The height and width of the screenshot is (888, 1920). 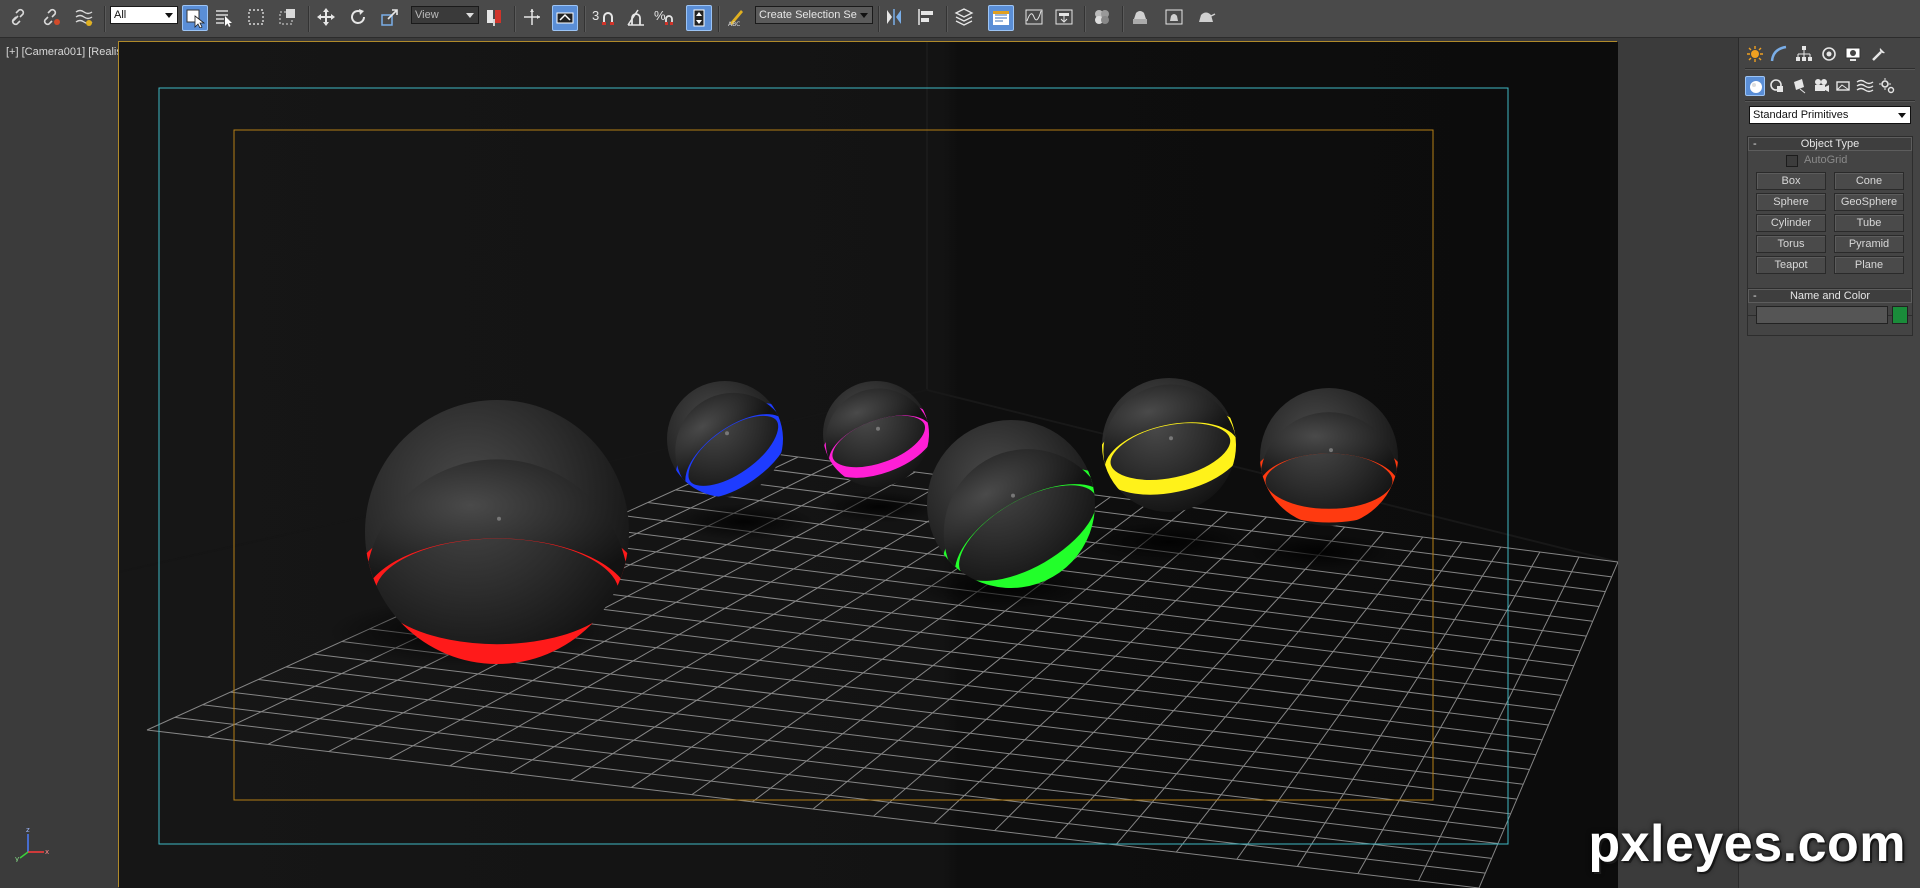 What do you see at coordinates (533, 18) in the screenshot?
I see `select-manipulate-icon` at bounding box center [533, 18].